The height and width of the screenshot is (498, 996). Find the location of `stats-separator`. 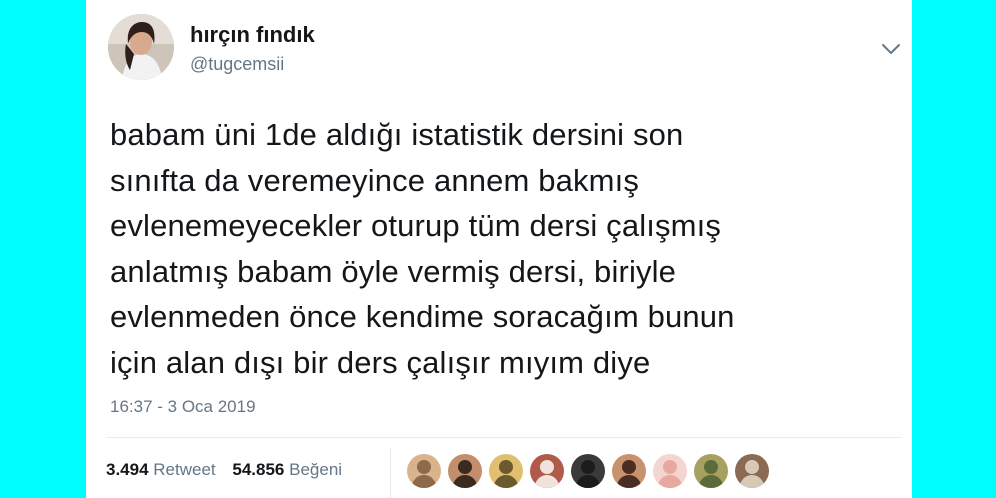

stats-separator is located at coordinates (390, 473).